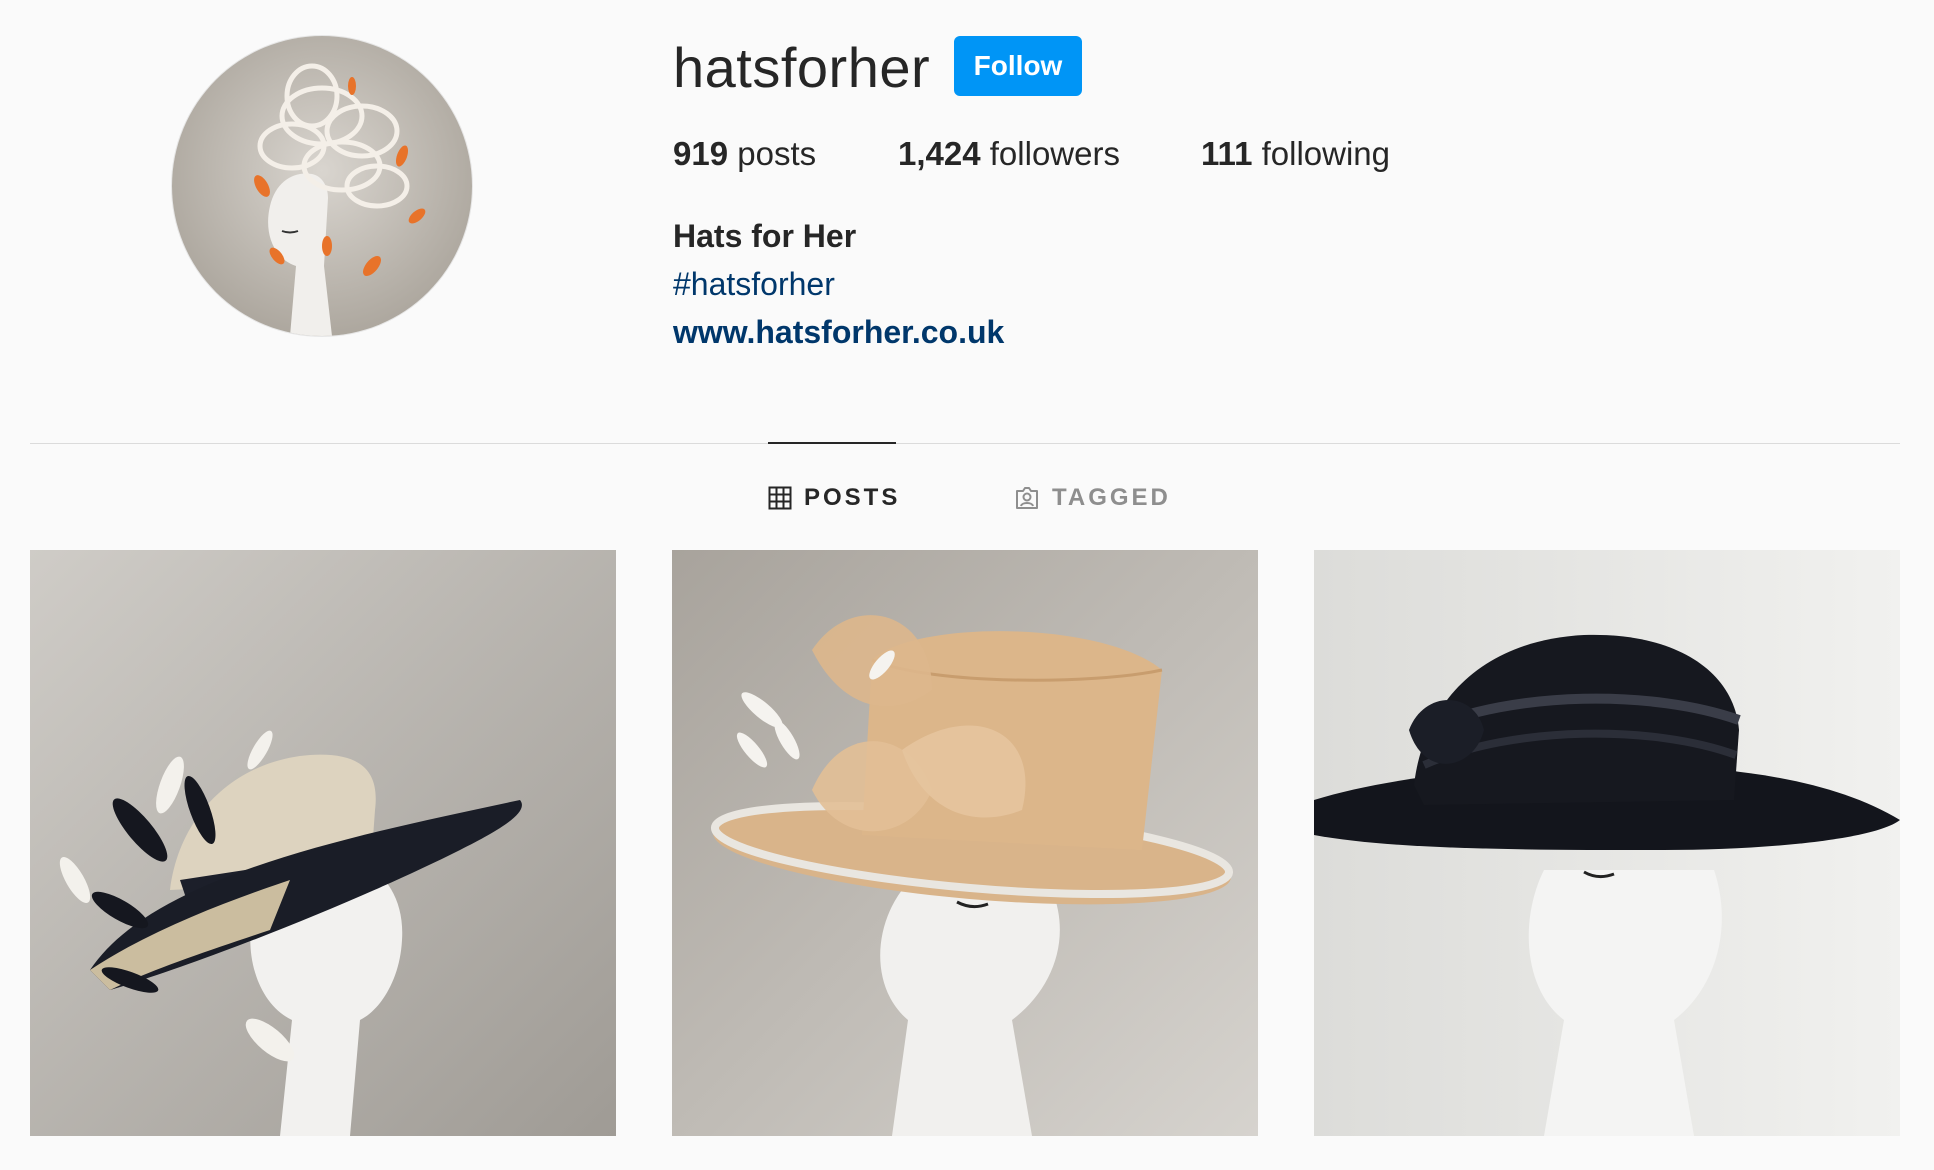 The width and height of the screenshot is (1934, 1170). What do you see at coordinates (754, 284) in the screenshot?
I see `bio-hashtag-link: #hatsforher` at bounding box center [754, 284].